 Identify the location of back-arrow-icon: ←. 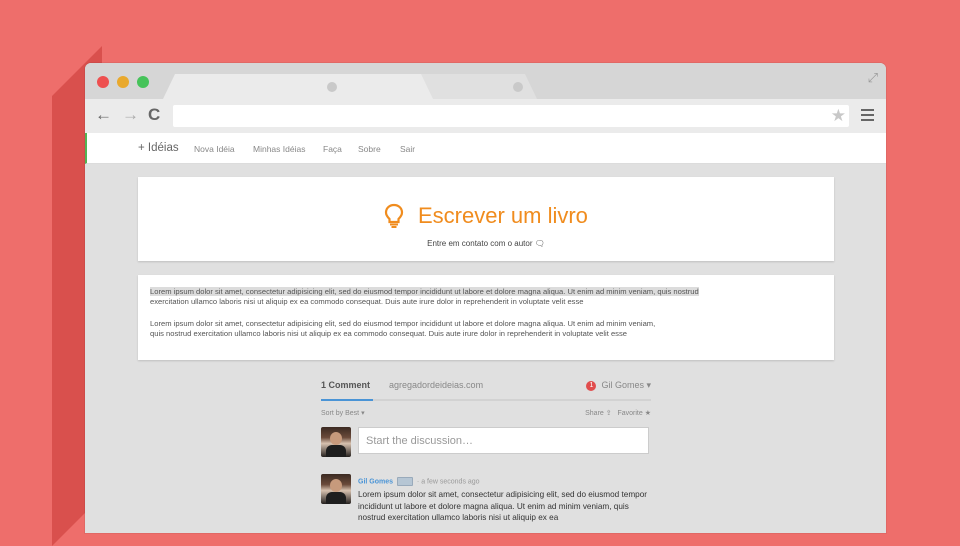
(103, 115).